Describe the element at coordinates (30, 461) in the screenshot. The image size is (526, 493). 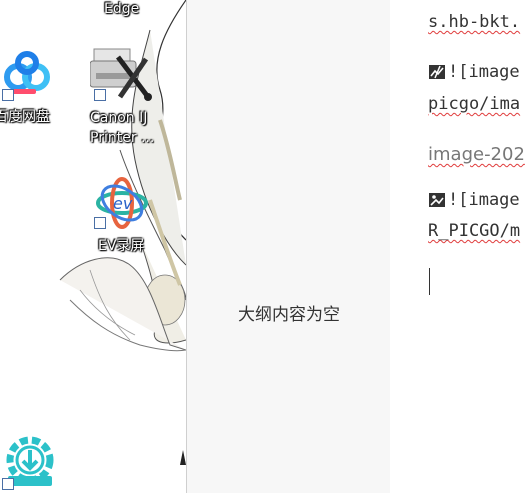
I see `desktop-icon-installer` at that location.